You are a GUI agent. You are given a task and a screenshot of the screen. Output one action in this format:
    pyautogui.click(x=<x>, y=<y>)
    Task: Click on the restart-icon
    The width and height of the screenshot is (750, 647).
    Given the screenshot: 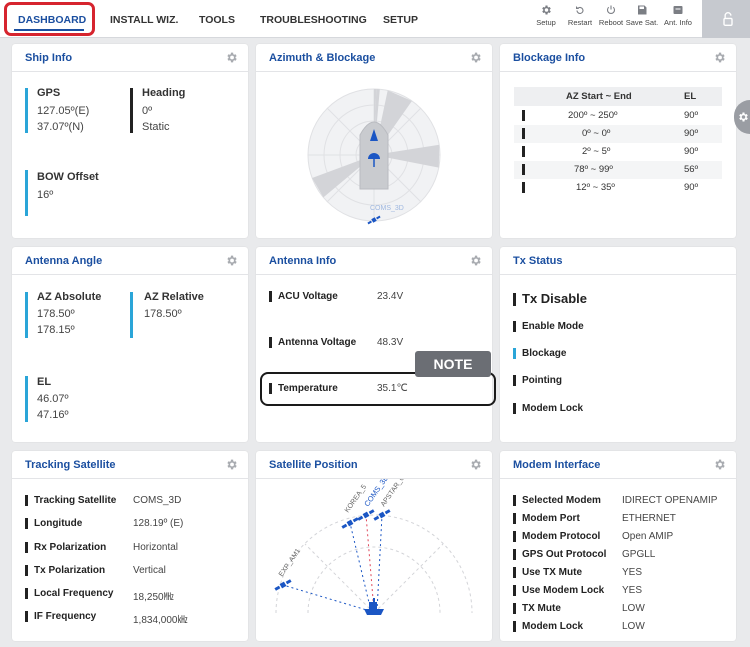 What is the action you would take?
    pyautogui.click(x=580, y=10)
    